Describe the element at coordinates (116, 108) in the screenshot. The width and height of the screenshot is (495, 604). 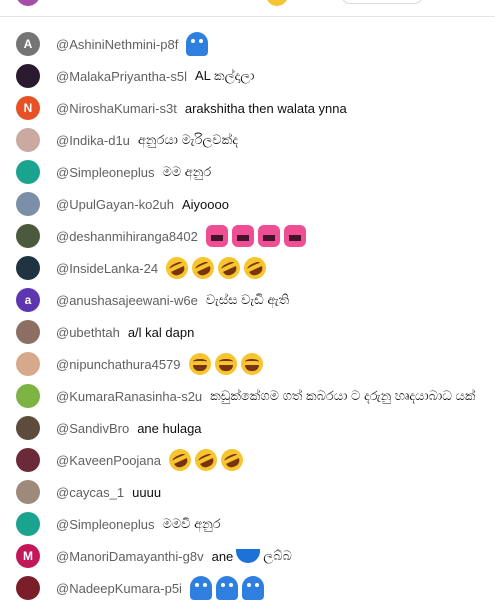
I see `author-name: @NiroshaKumari-s3t` at that location.